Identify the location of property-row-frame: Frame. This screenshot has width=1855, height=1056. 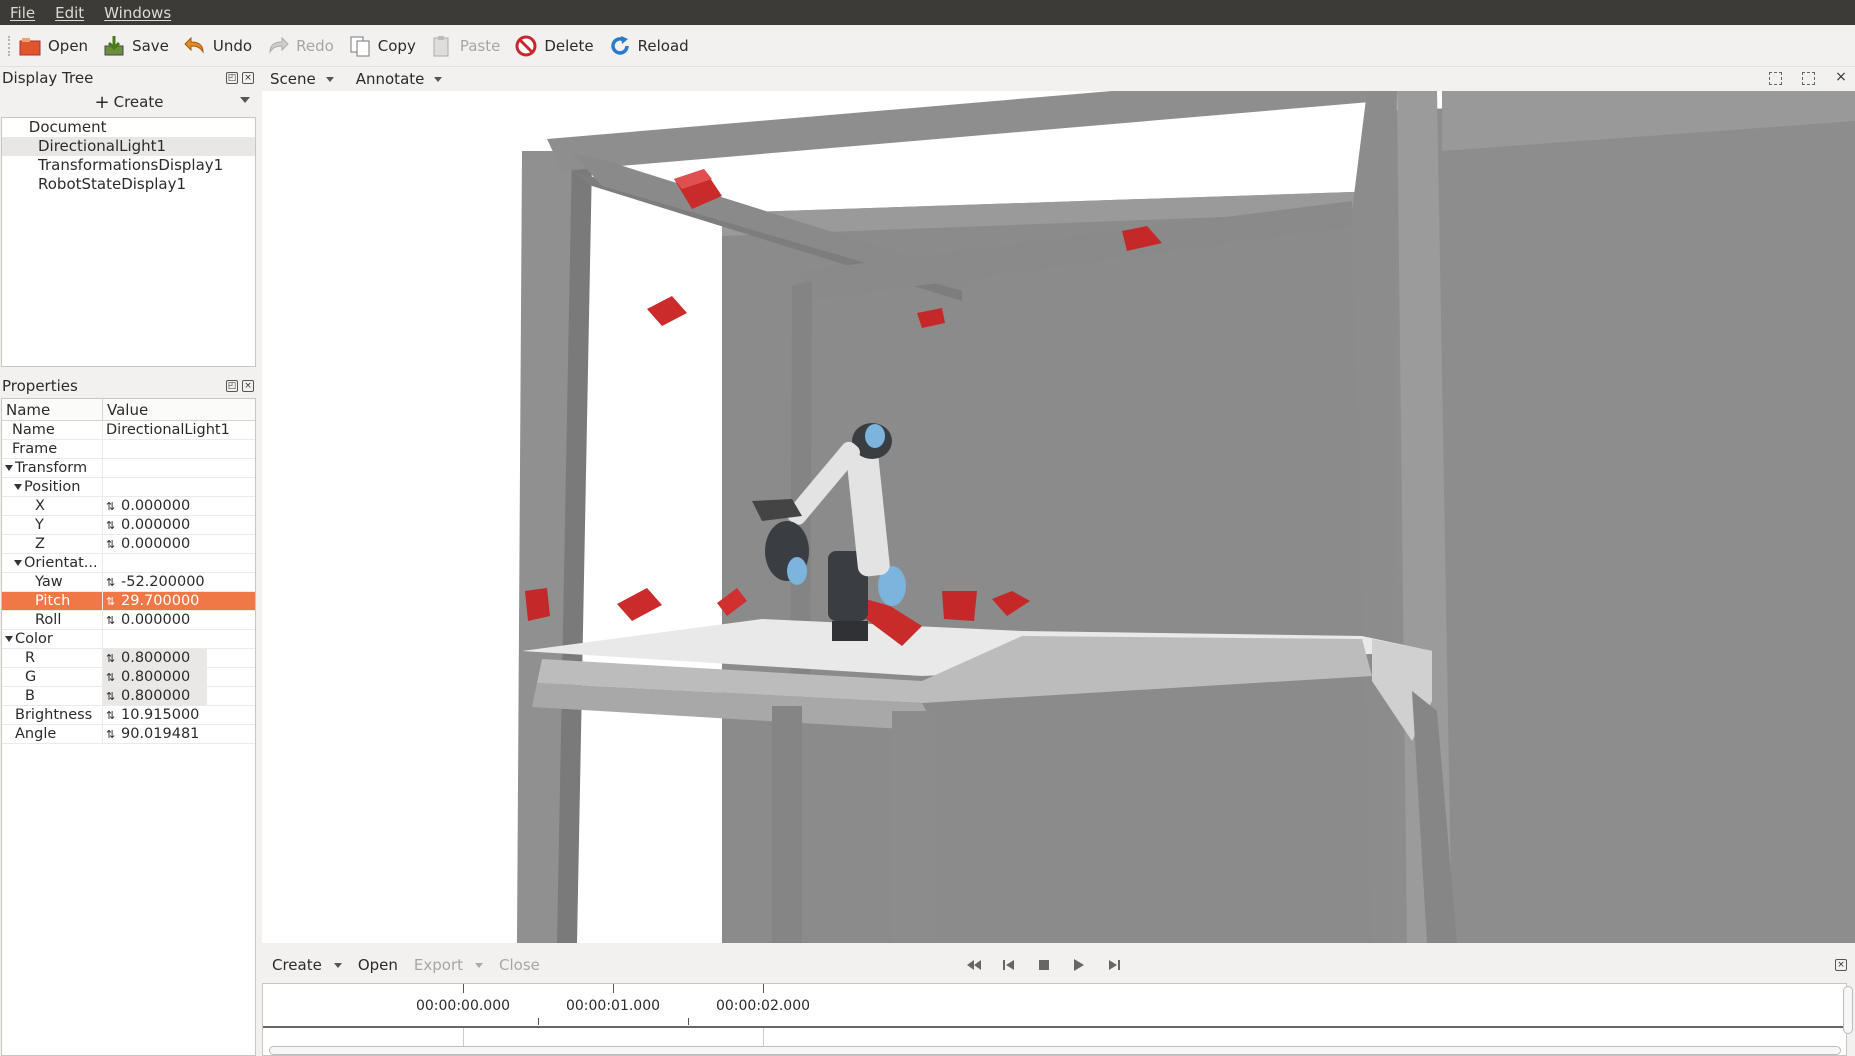
(128, 449).